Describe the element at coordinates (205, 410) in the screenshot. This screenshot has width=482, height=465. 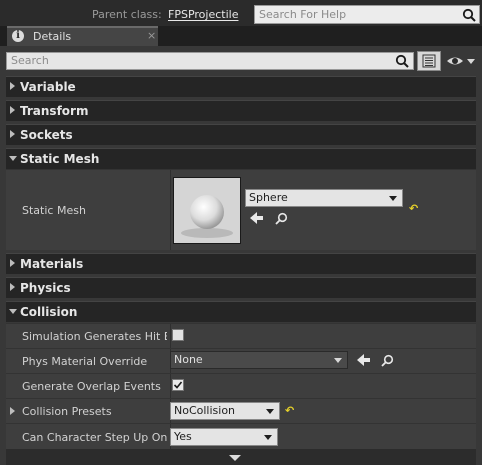
I see `collision-presets-value: NoCollision` at that location.